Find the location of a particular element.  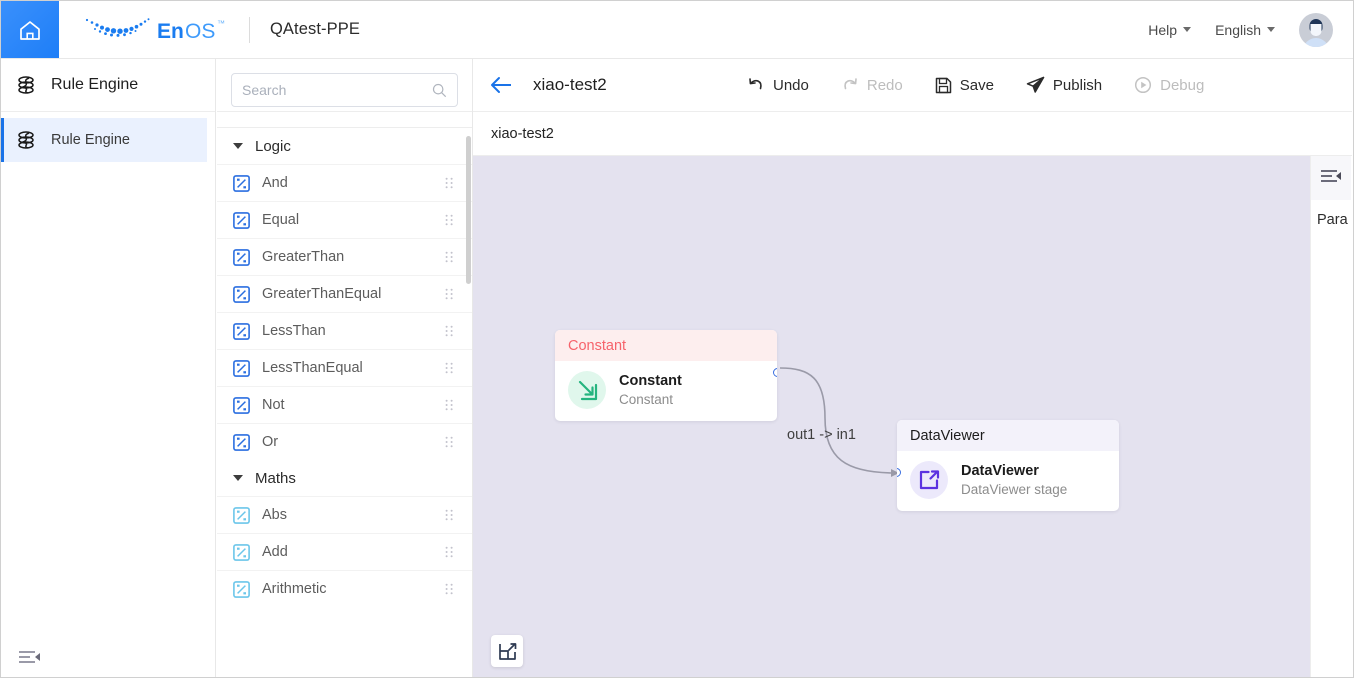

debug-button: Debug is located at coordinates (1169, 85).